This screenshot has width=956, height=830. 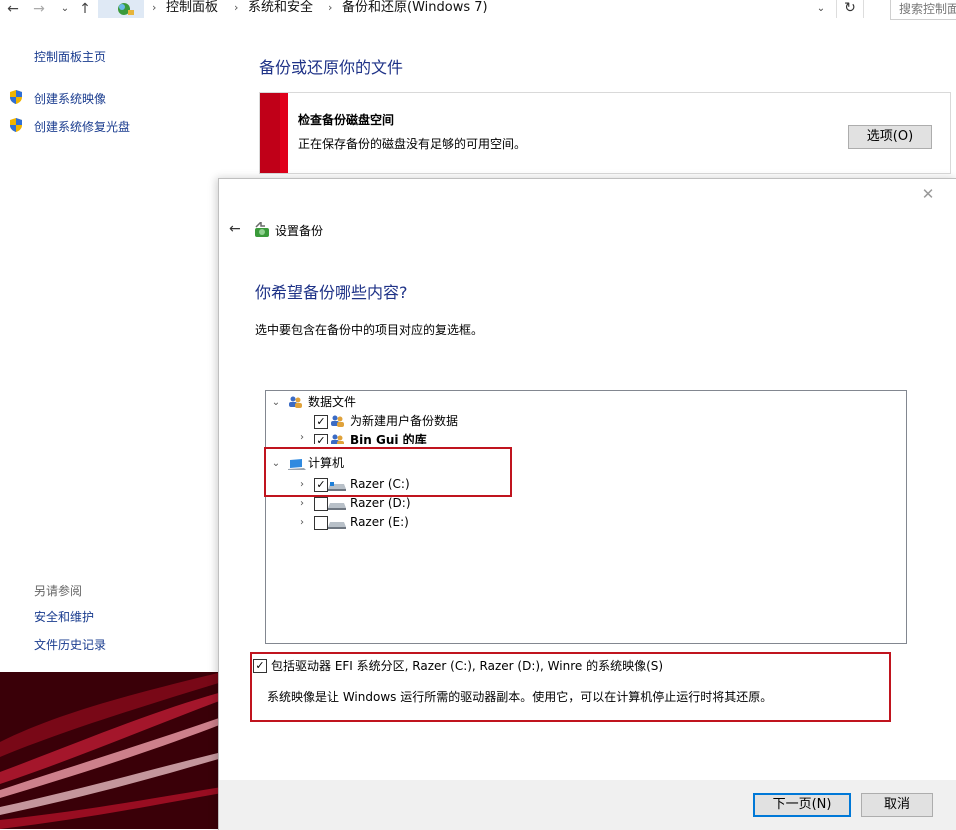 What do you see at coordinates (284, 133) in the screenshot?
I see `warning-stripe-accent` at bounding box center [284, 133].